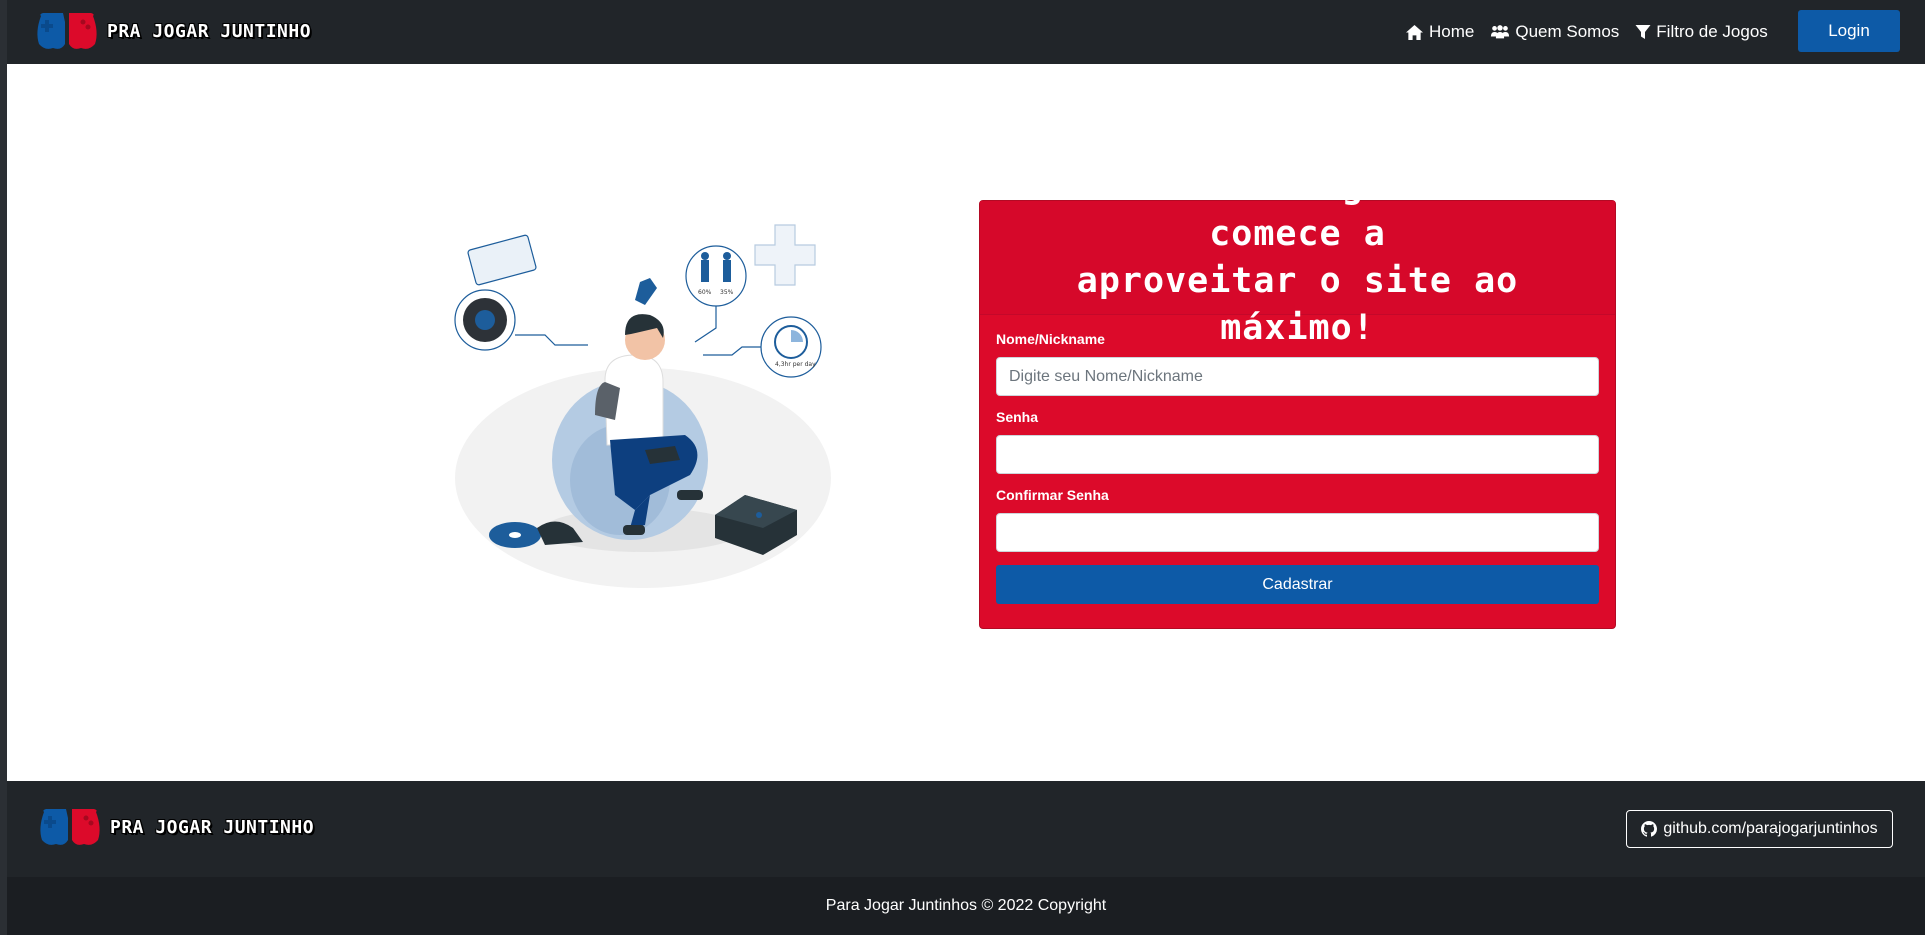  I want to click on home-icon, so click(1414, 32).